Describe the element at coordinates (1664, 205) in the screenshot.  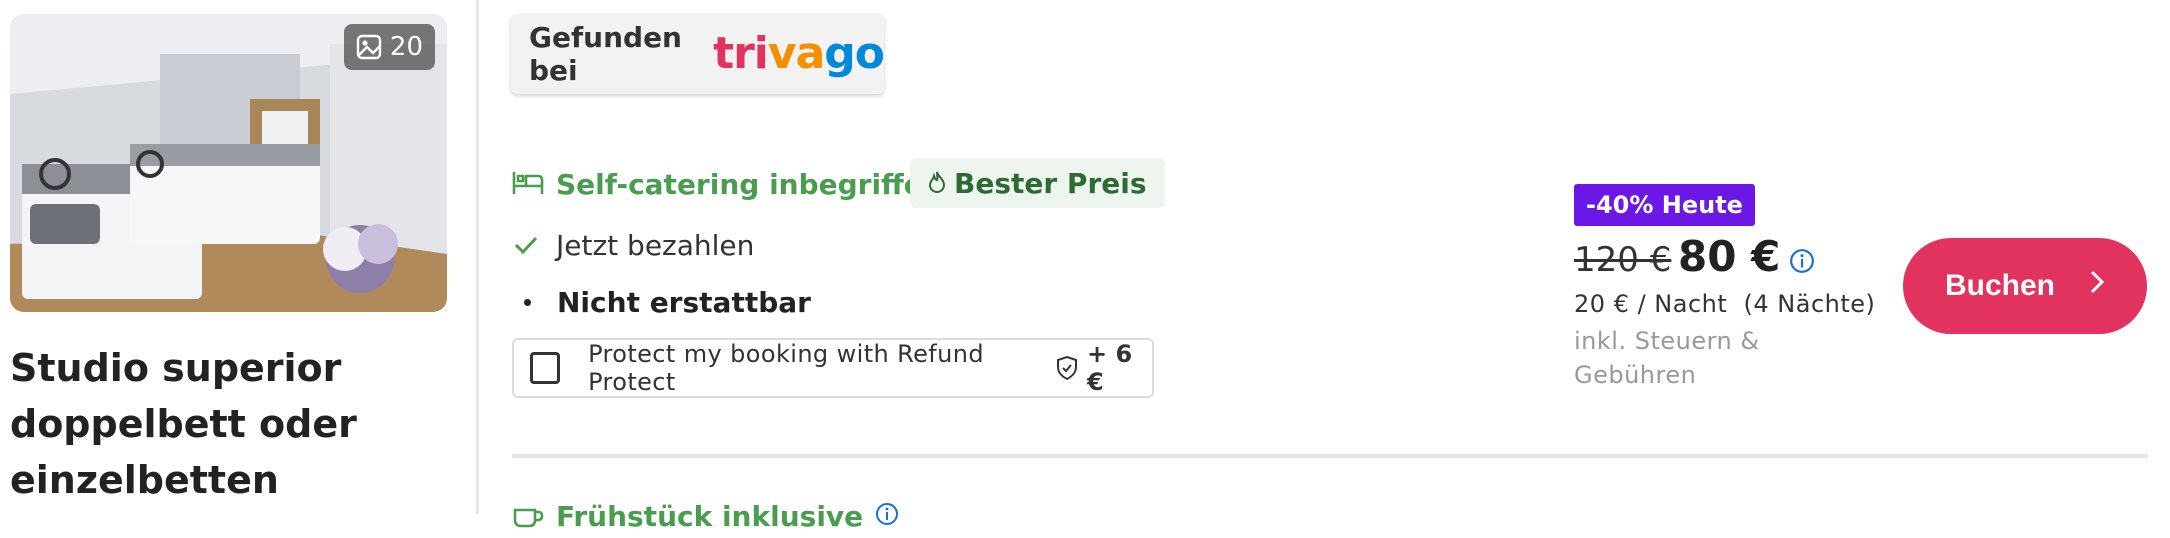
I see `discount-badge: -40% Heute` at that location.